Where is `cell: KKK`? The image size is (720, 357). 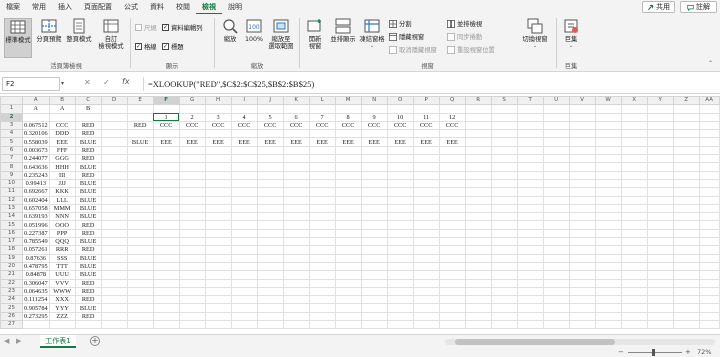
cell: KKK is located at coordinates (62, 192).